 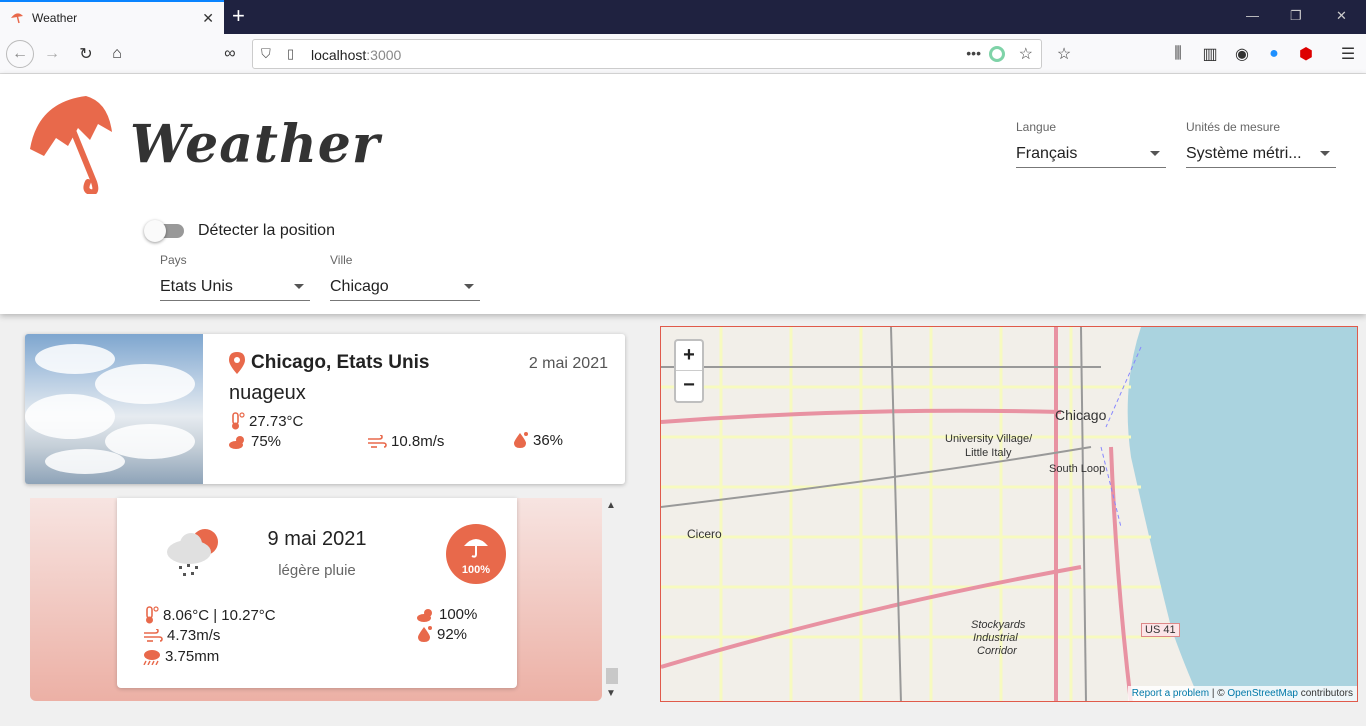 What do you see at coordinates (425, 634) in the screenshot?
I see `humidity-drop-icon` at bounding box center [425, 634].